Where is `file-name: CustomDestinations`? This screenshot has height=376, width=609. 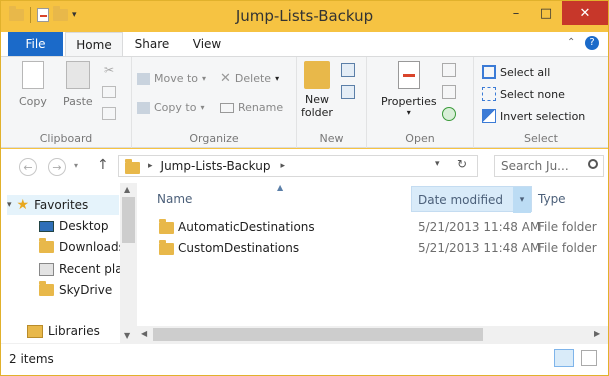 file-name: CustomDestinations is located at coordinates (239, 248).